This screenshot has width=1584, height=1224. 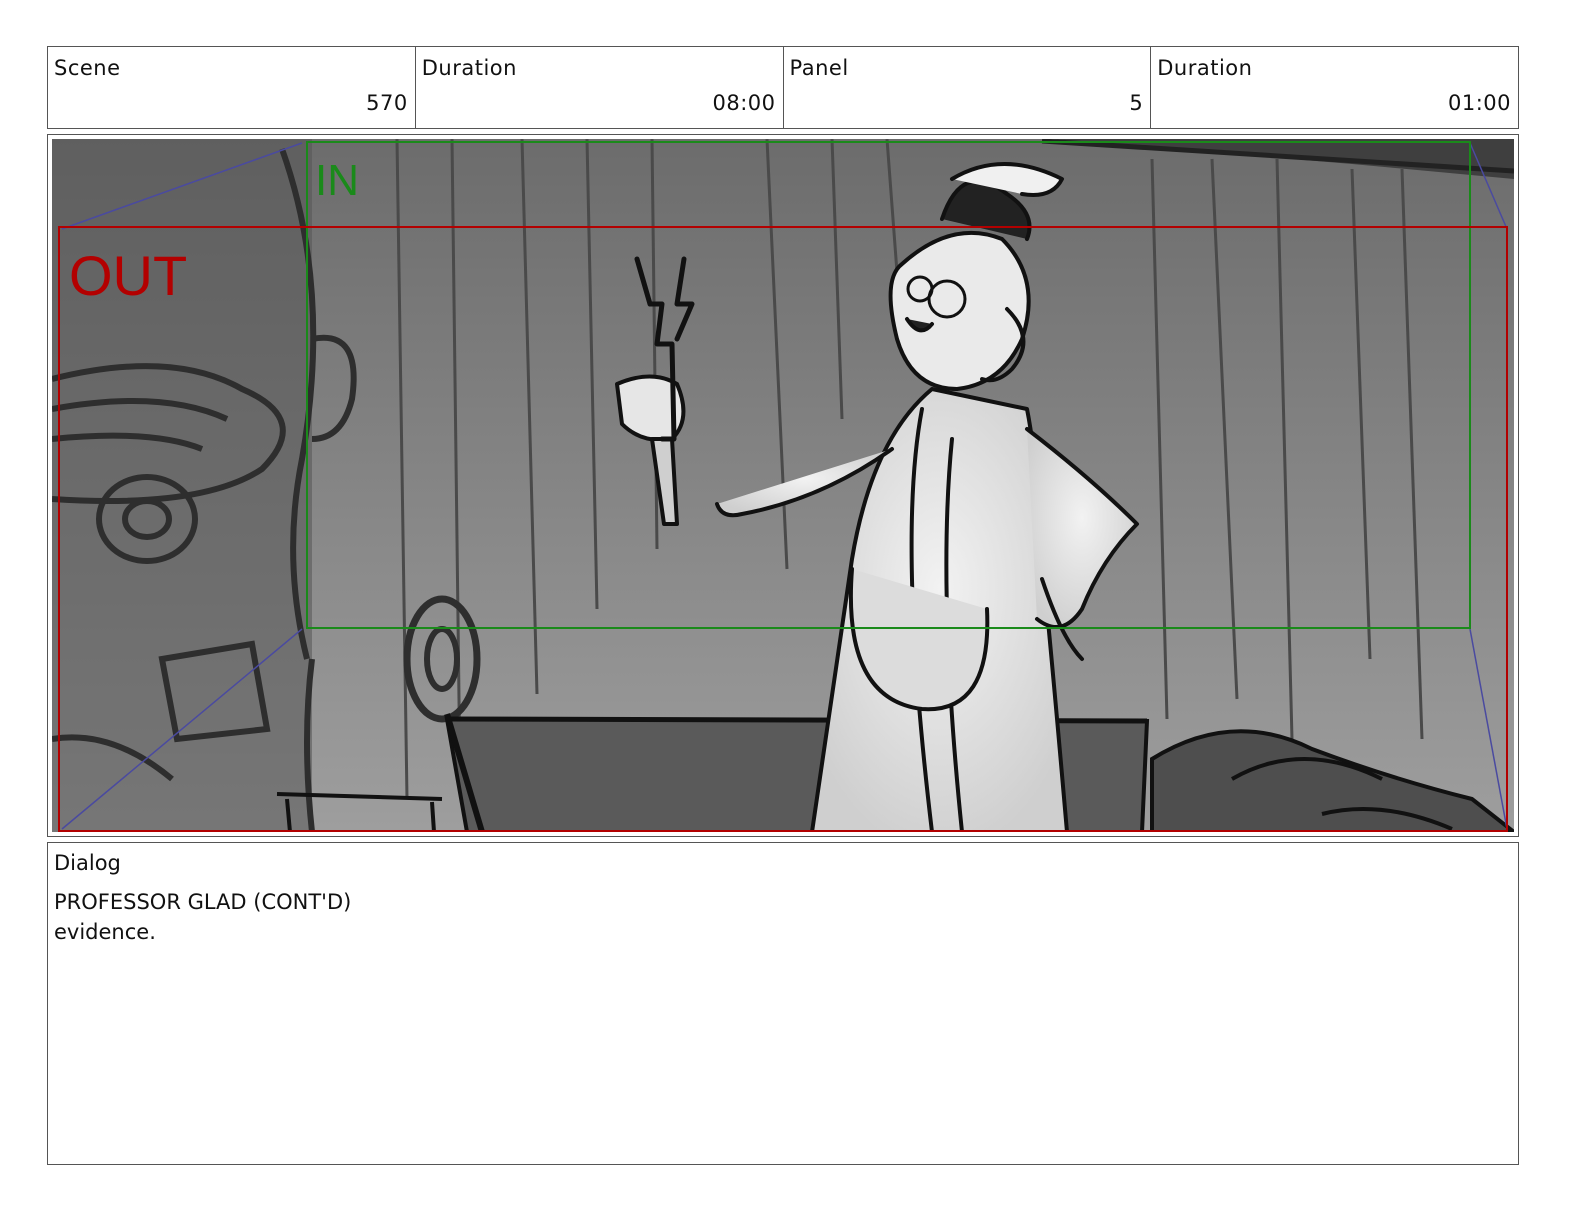 What do you see at coordinates (203, 902) in the screenshot?
I see `dialog-character: PROFESSOR GLAD (CONT'D)` at bounding box center [203, 902].